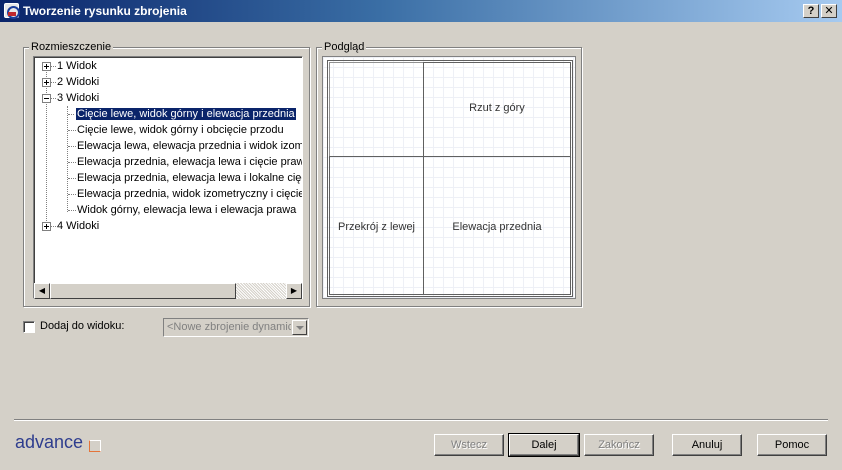  I want to click on view-combo-value: <Nowe zbrojenie dynamiczne>, so click(229, 327).